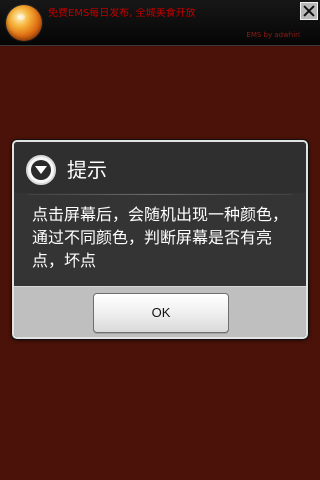  Describe the element at coordinates (21, 17) in the screenshot. I see `logo-shine` at that location.